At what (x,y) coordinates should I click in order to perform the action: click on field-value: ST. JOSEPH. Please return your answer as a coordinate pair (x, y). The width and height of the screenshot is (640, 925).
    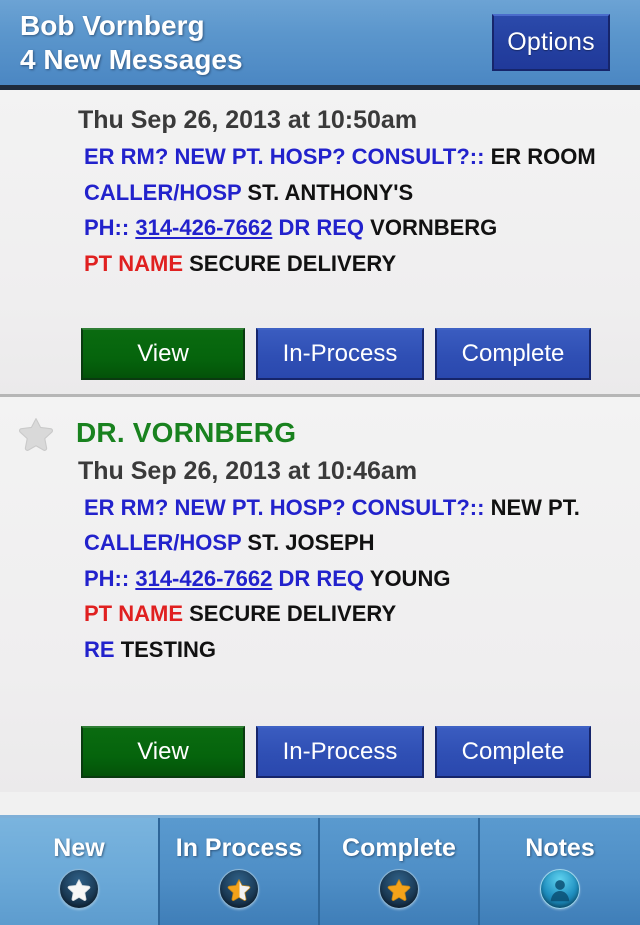
    Looking at the image, I should click on (311, 543).